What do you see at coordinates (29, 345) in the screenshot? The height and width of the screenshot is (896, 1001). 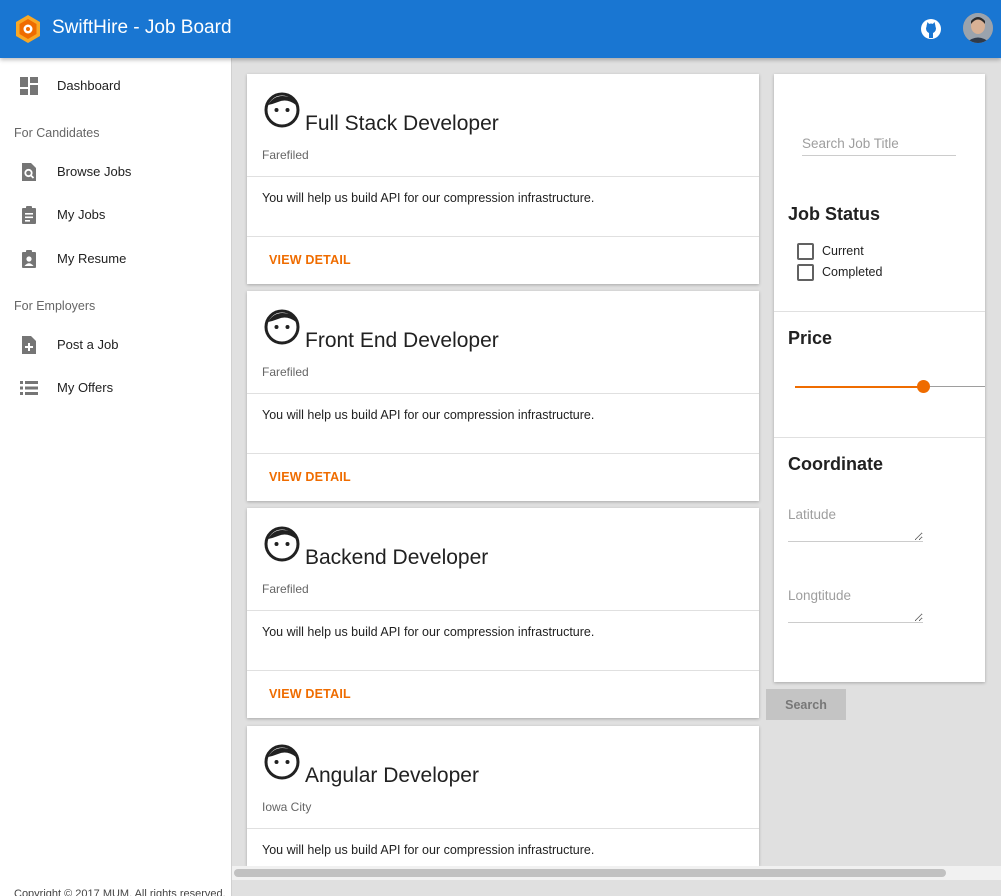 I see `note-add-icon` at bounding box center [29, 345].